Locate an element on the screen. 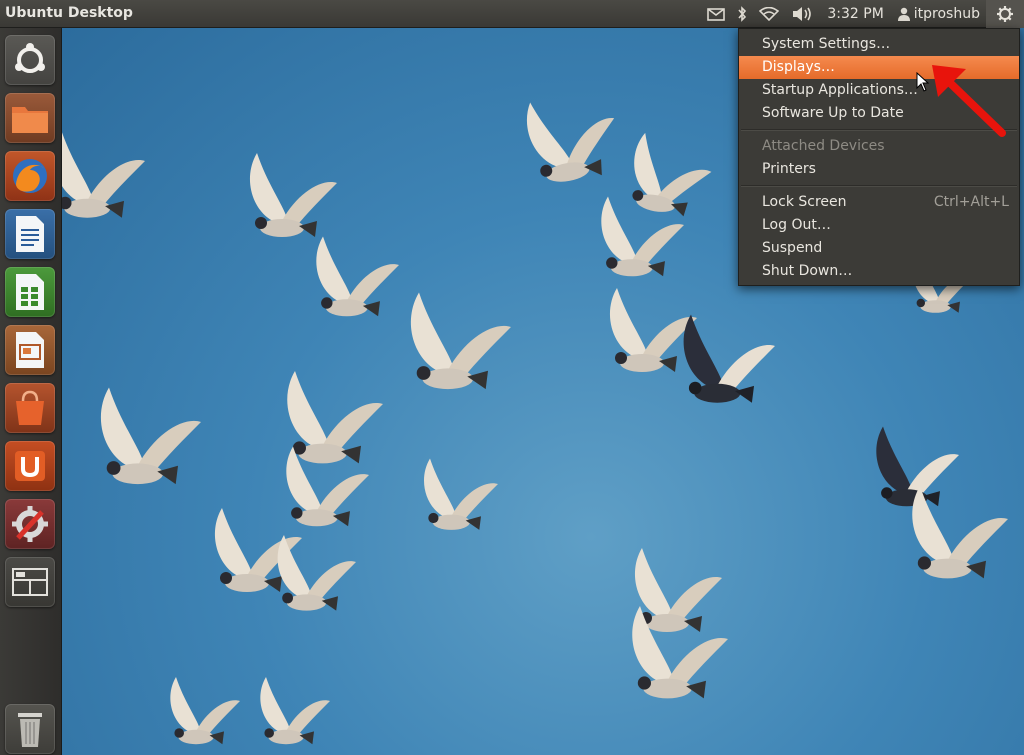 The width and height of the screenshot is (1024, 755). annotation-arrow-icon is located at coordinates (969, 101).